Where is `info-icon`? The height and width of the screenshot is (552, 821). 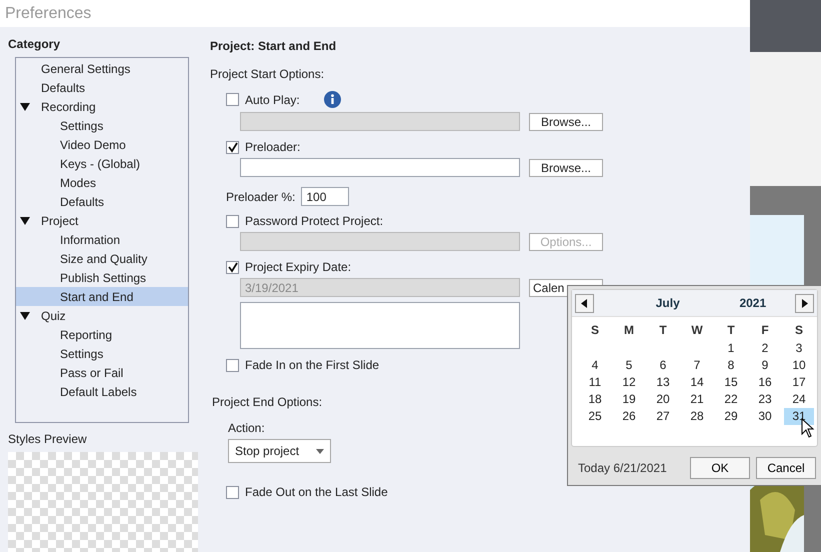 info-icon is located at coordinates (332, 99).